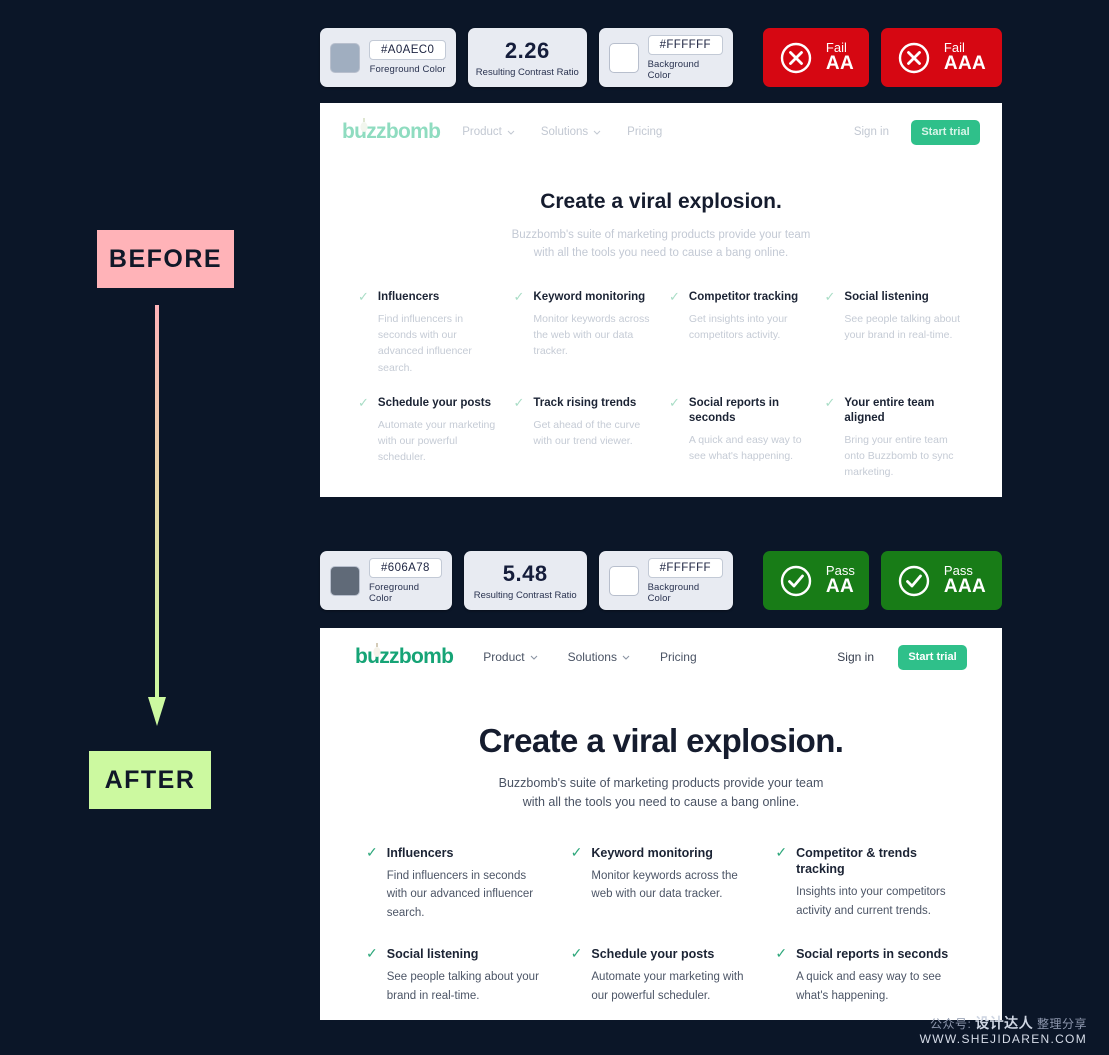 This screenshot has width=1109, height=1055. Describe the element at coordinates (950, 1023) in the screenshot. I see `watermark-cn-prefix: 公众号:` at that location.